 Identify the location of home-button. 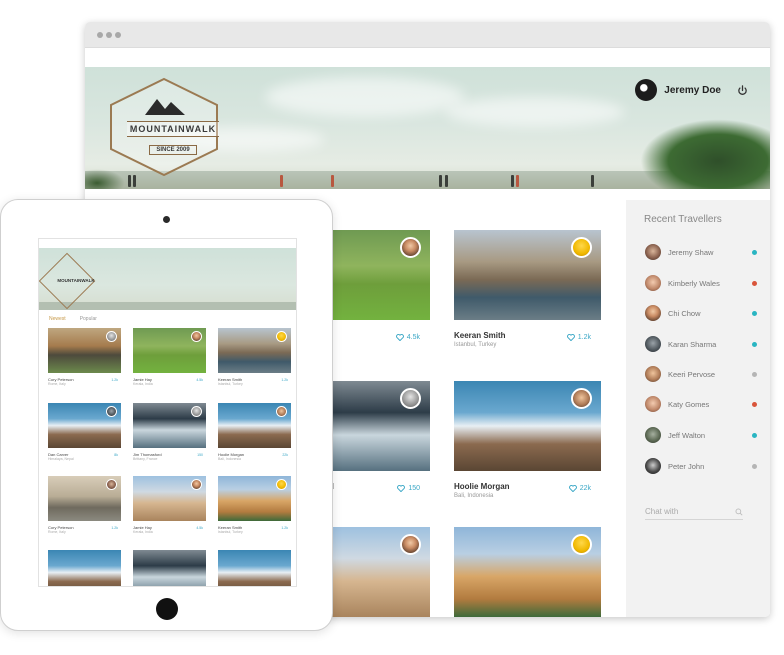
(167, 609).